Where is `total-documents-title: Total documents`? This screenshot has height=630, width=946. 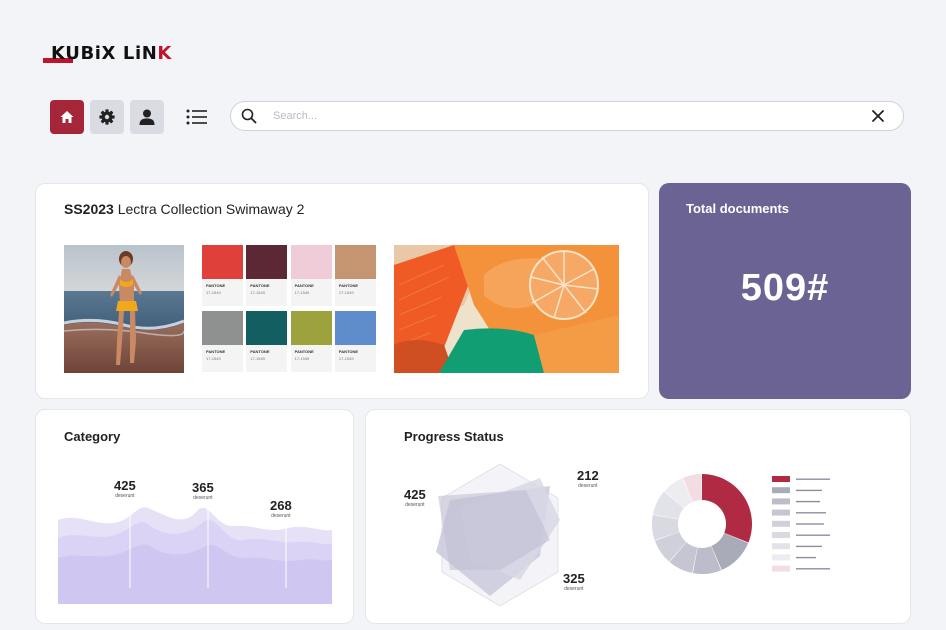
total-documents-title: Total documents is located at coordinates (738, 208).